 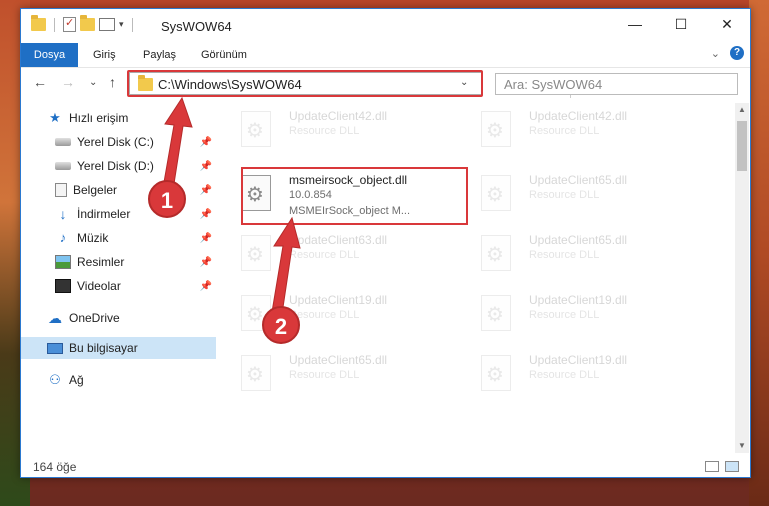 What do you see at coordinates (61, 190) in the screenshot?
I see `document-icon` at bounding box center [61, 190].